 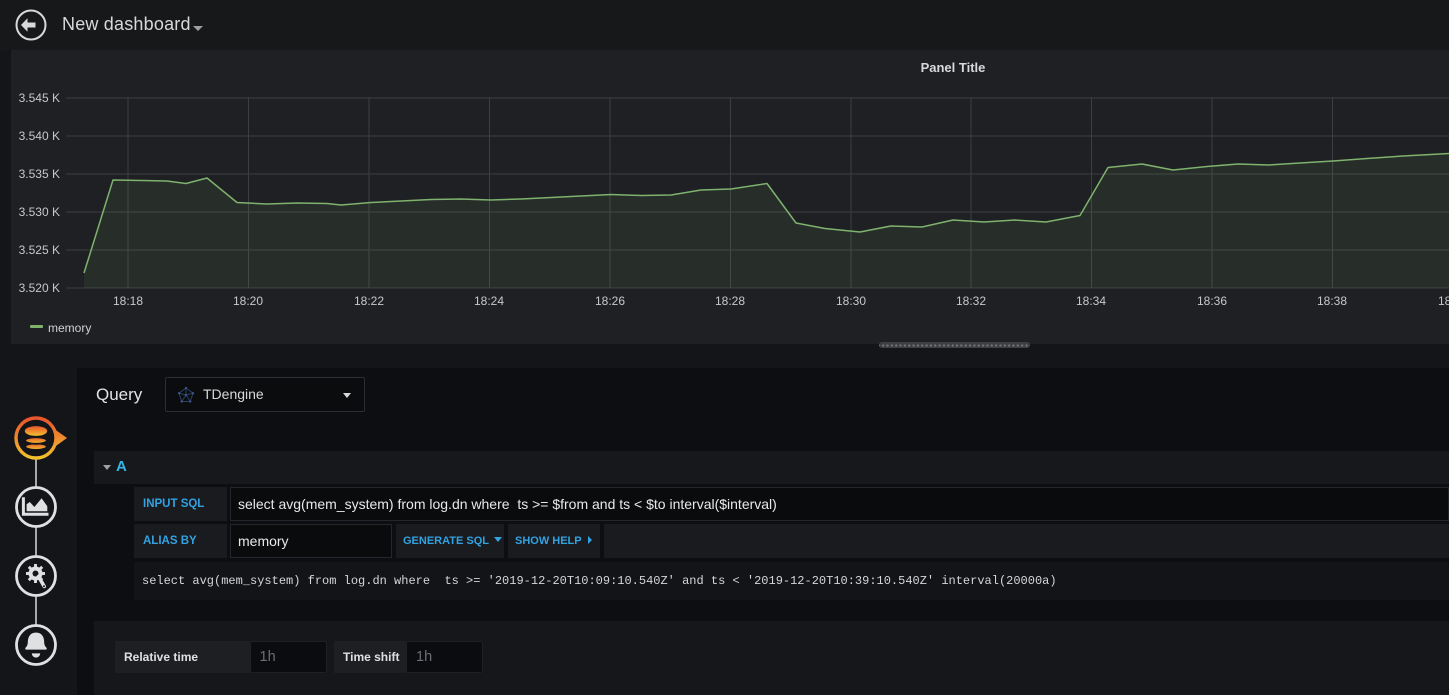 I want to click on svg-text: 18:26, so click(x=610, y=301).